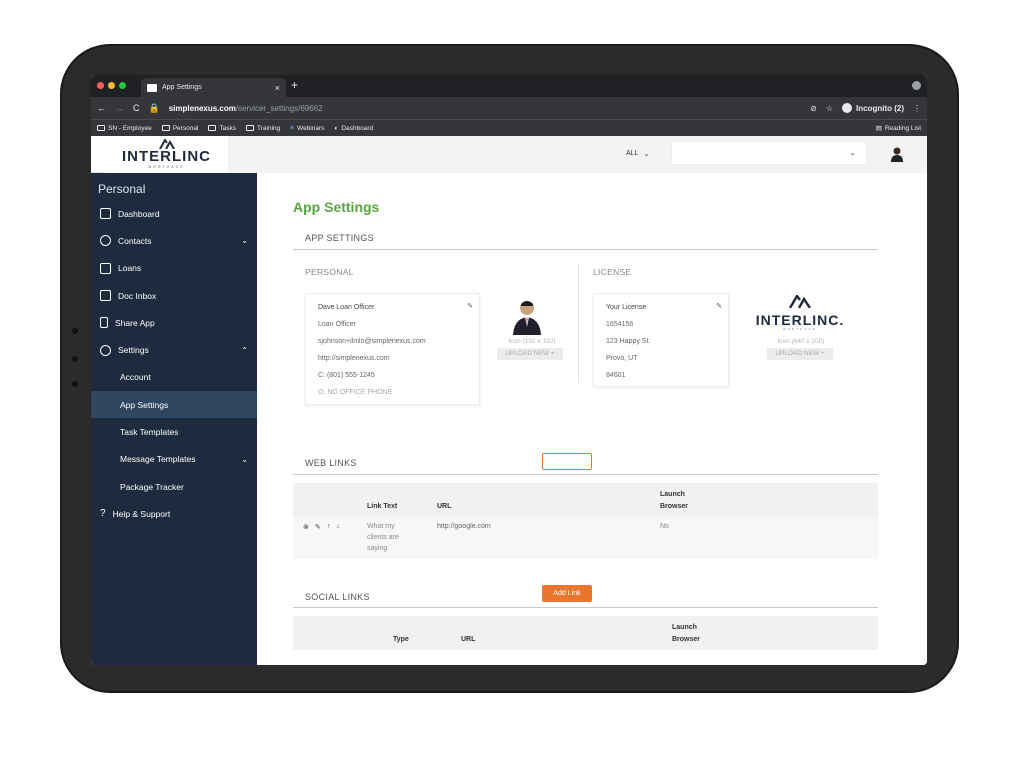 This screenshot has width=1024, height=768. What do you see at coordinates (674, 506) in the screenshot?
I see `col-browser: Browser` at bounding box center [674, 506].